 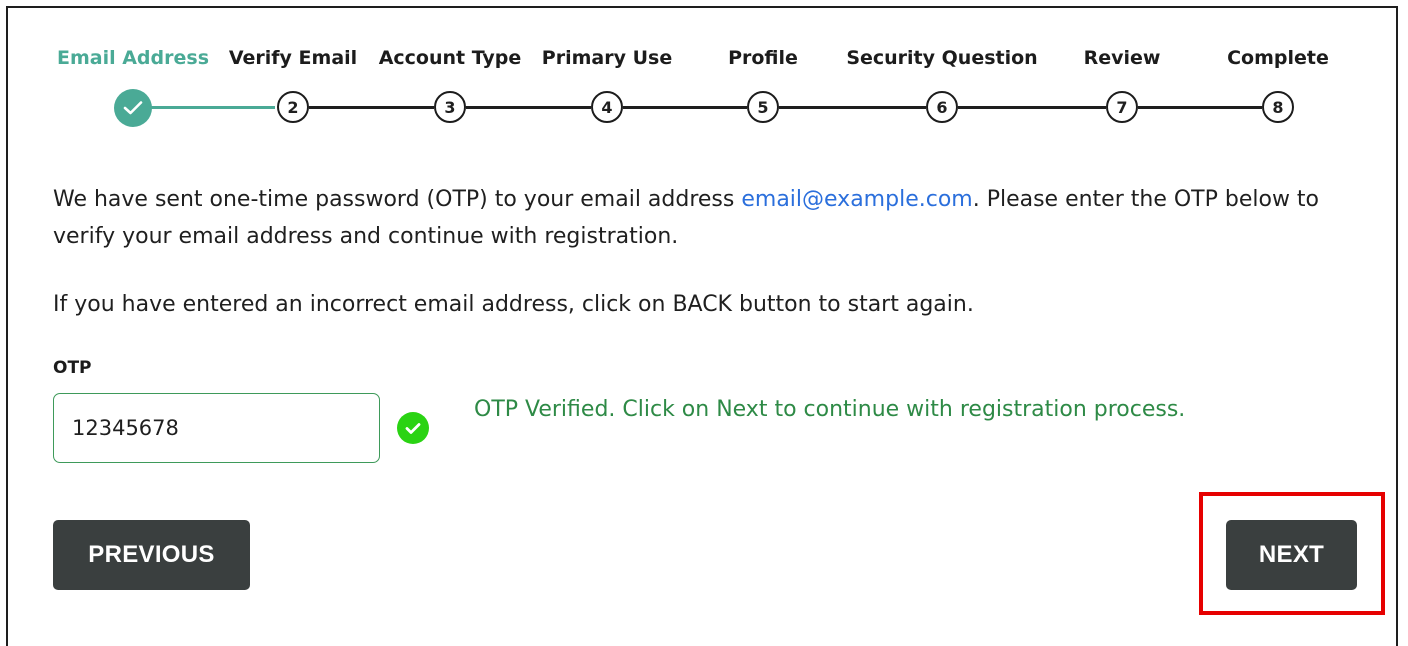 I want to click on check-circle-icon, so click(x=413, y=428).